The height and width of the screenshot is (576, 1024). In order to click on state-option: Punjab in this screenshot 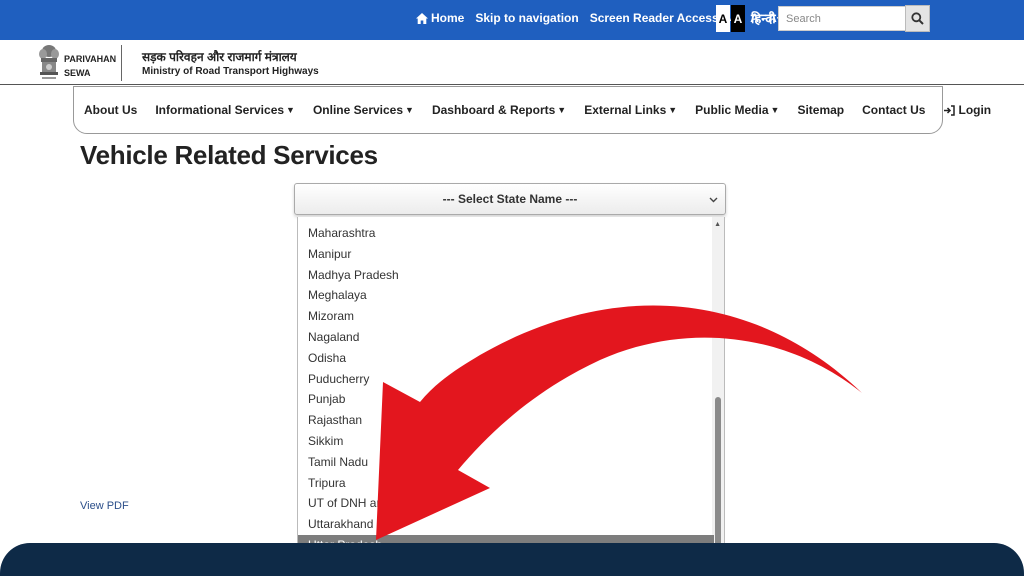, I will do `click(506, 399)`.